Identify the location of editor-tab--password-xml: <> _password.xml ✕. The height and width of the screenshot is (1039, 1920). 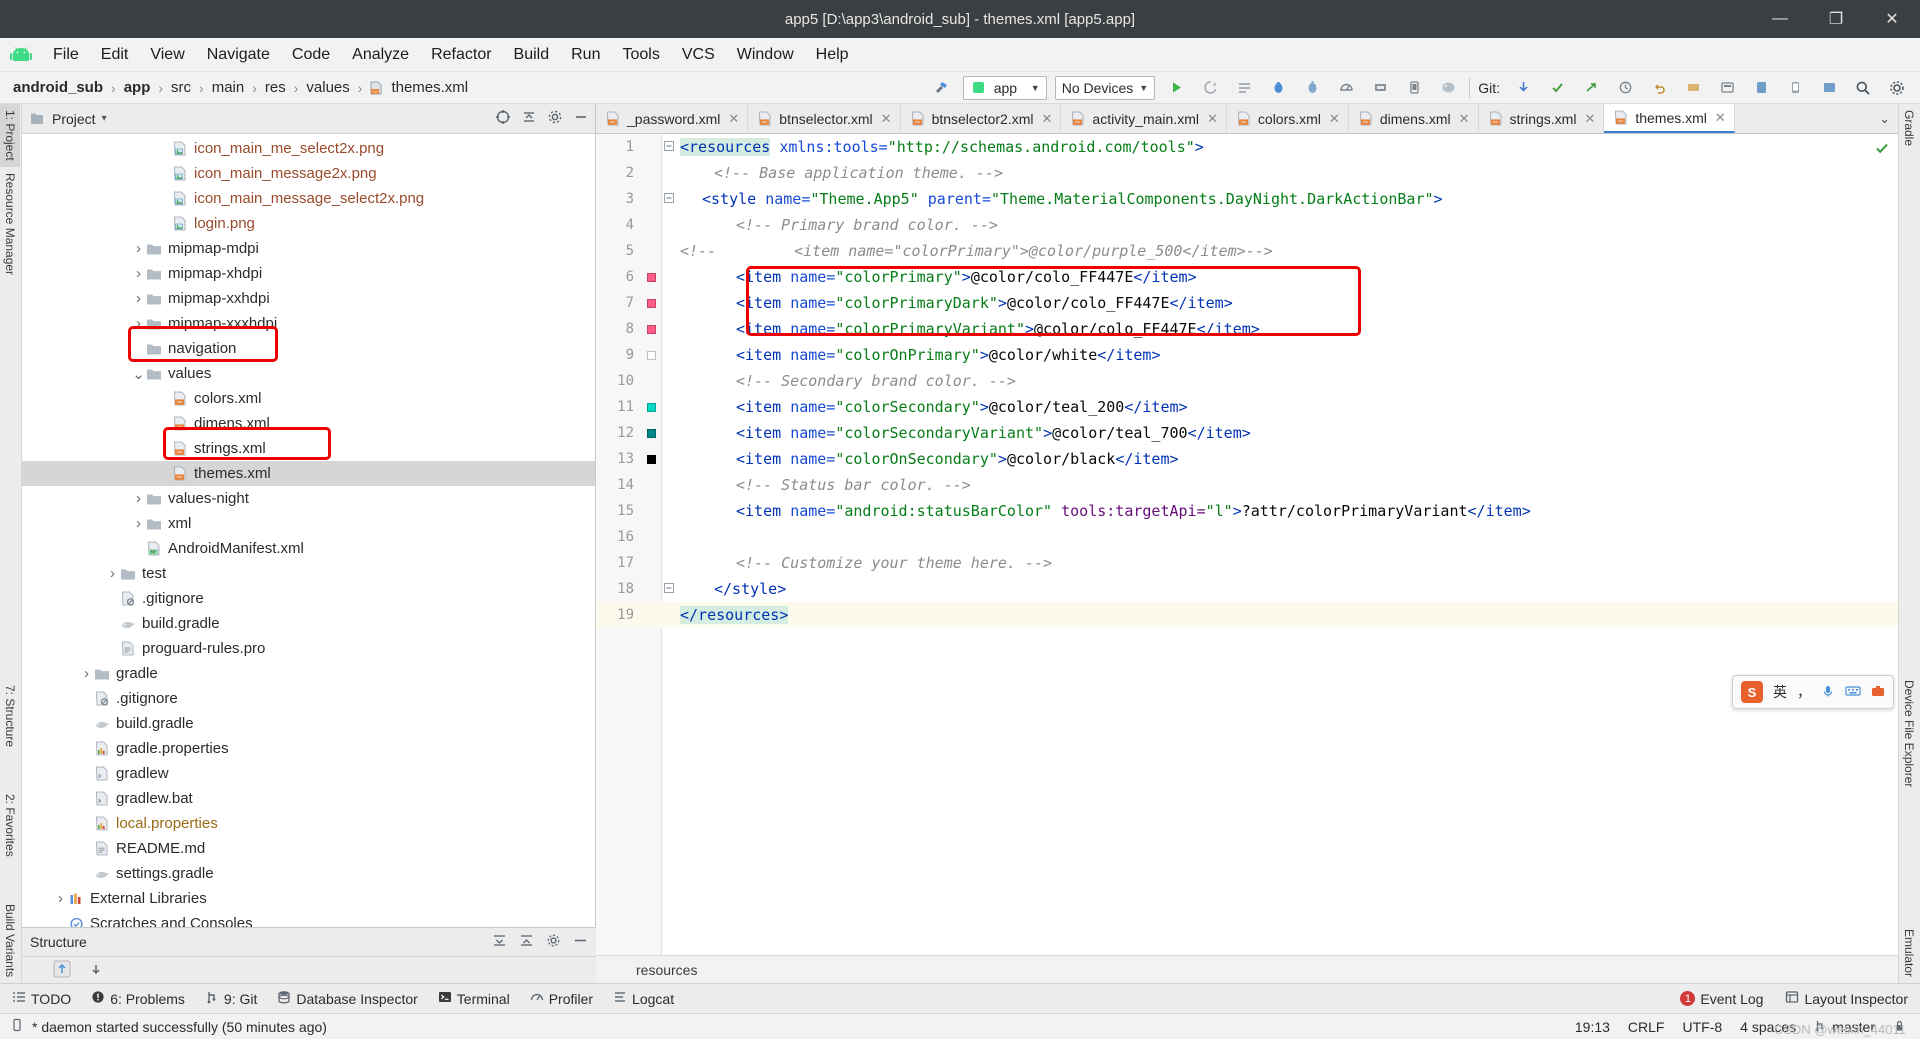
(672, 118).